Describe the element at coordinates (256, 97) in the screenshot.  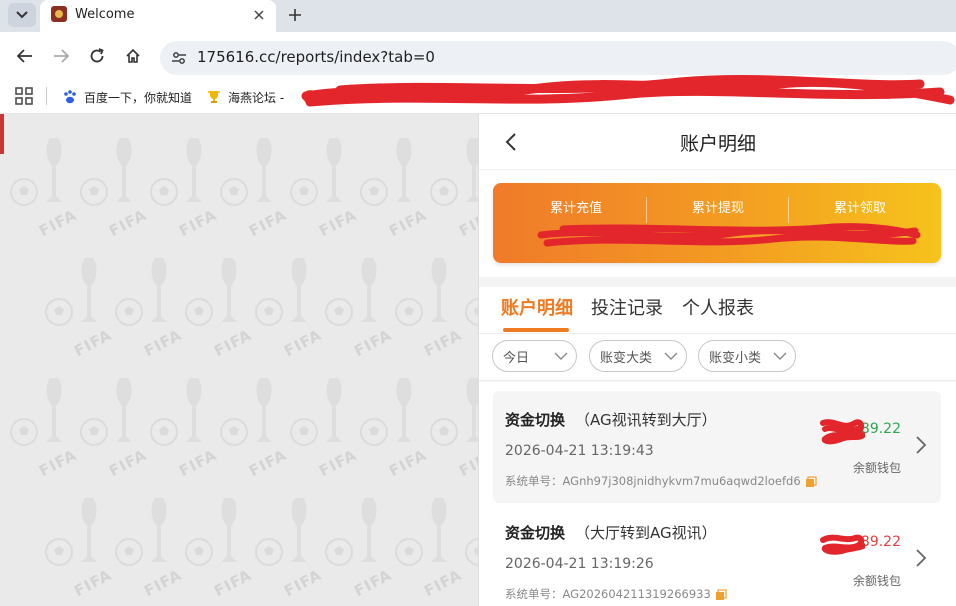
I see `bookmark-label: 海燕论坛 -` at that location.